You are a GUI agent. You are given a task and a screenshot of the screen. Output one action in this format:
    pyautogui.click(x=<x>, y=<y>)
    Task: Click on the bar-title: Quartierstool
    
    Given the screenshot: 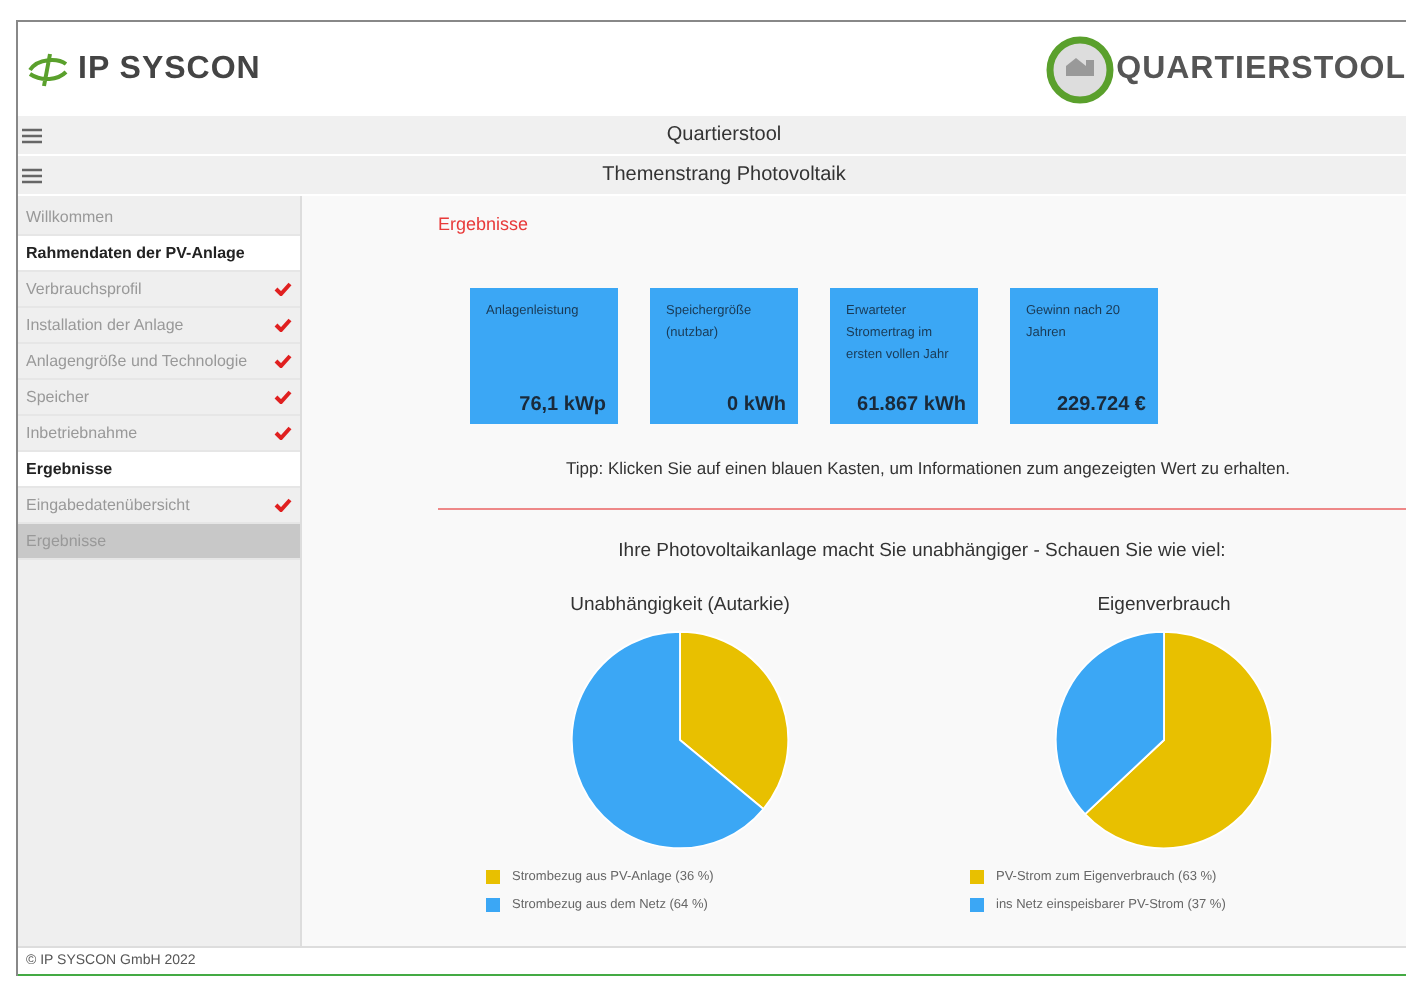 What is the action you would take?
    pyautogui.click(x=724, y=136)
    